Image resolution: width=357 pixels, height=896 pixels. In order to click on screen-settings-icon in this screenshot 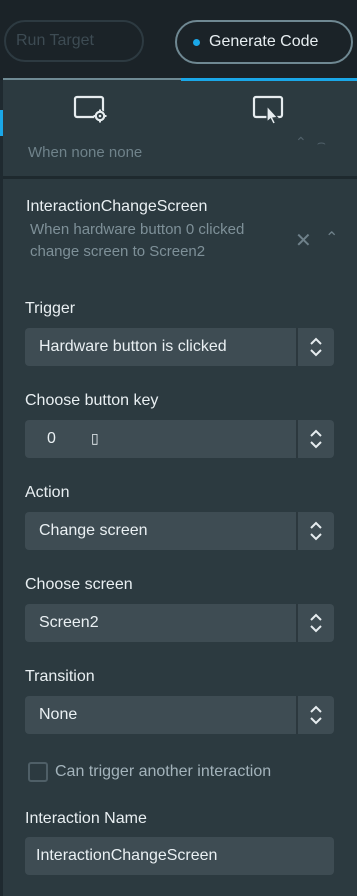, I will do `click(91, 110)`.